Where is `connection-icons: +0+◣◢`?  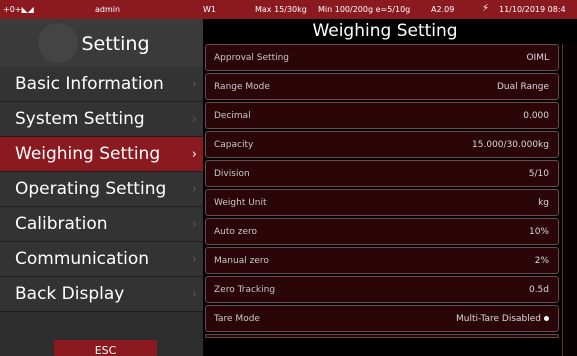
connection-icons: +0+◣◢ is located at coordinates (18, 9).